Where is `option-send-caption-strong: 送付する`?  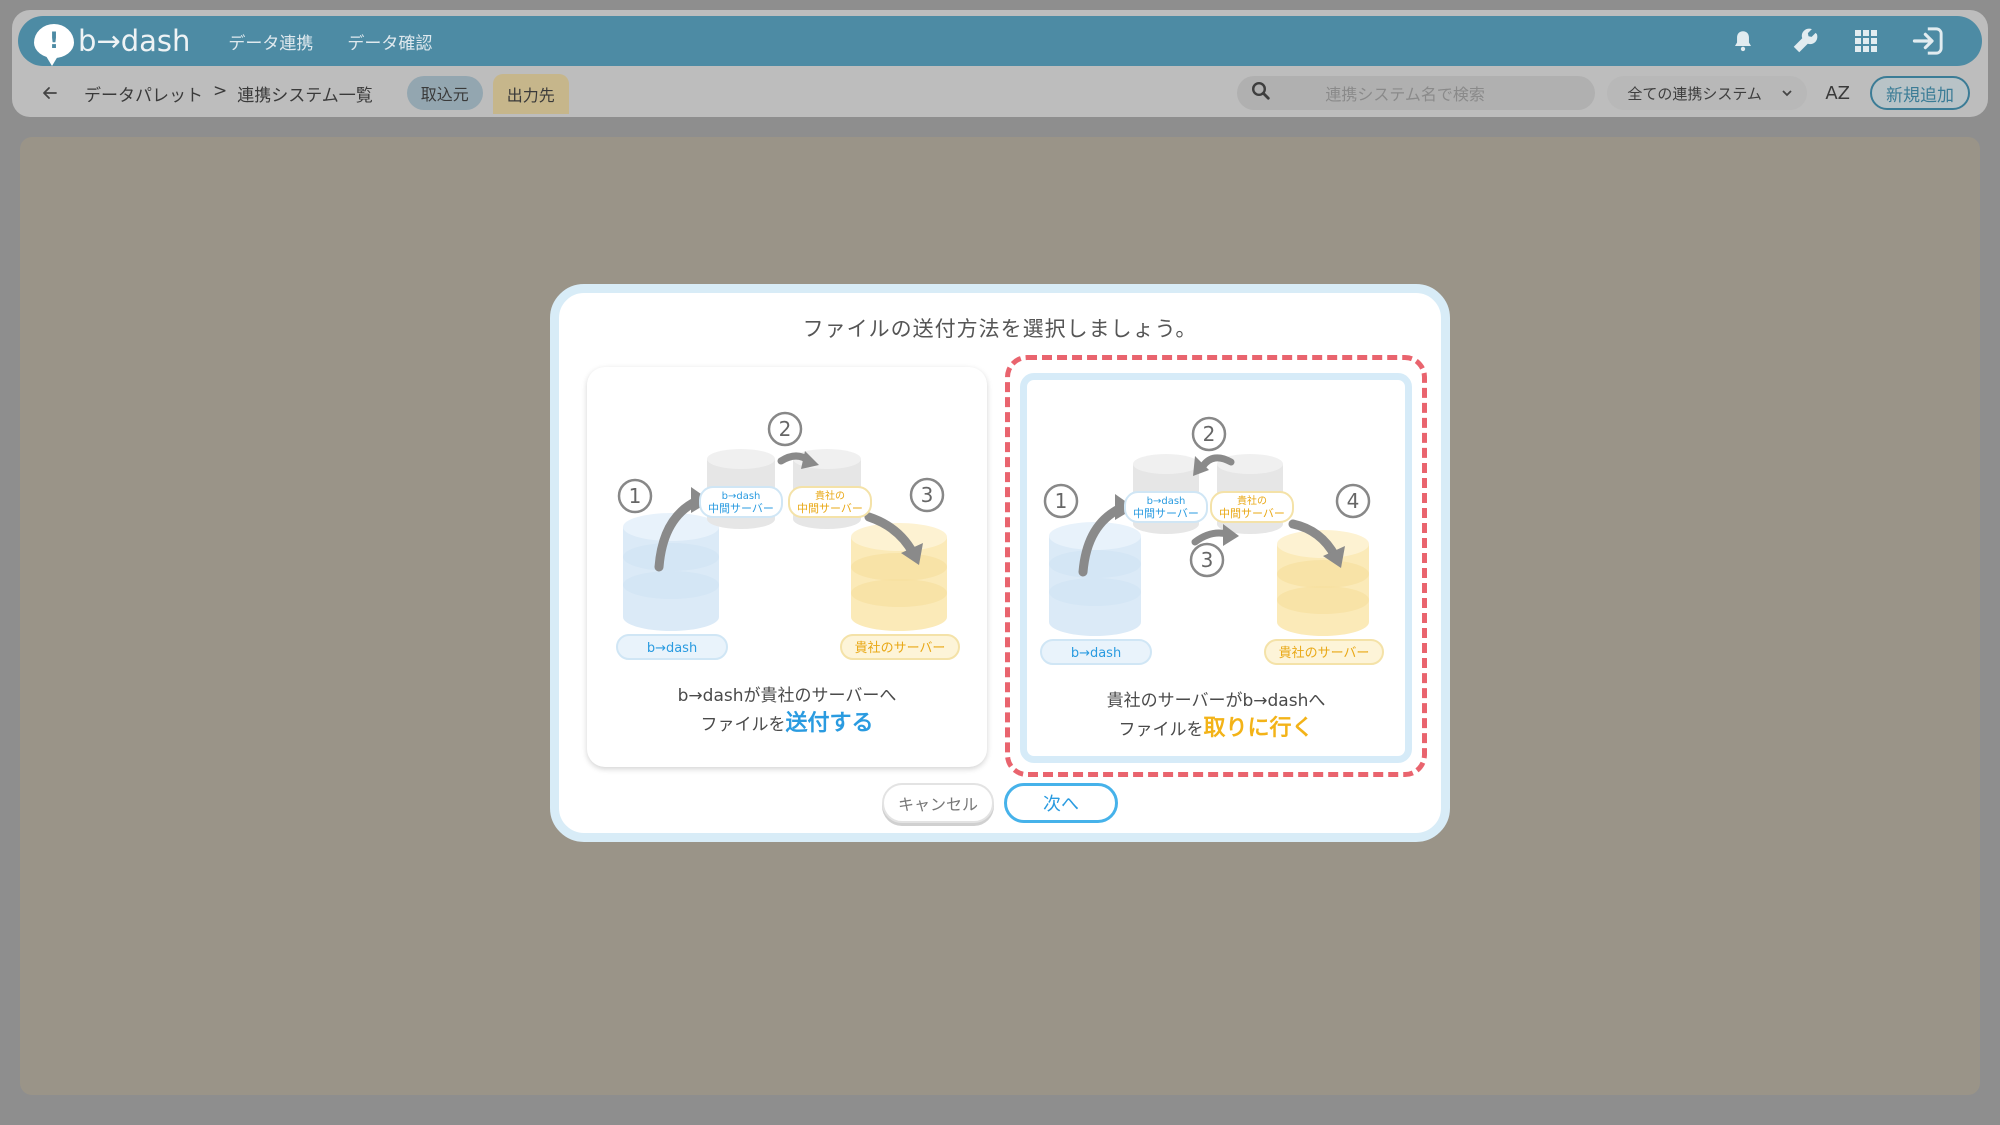 option-send-caption-strong: 送付する is located at coordinates (829, 723).